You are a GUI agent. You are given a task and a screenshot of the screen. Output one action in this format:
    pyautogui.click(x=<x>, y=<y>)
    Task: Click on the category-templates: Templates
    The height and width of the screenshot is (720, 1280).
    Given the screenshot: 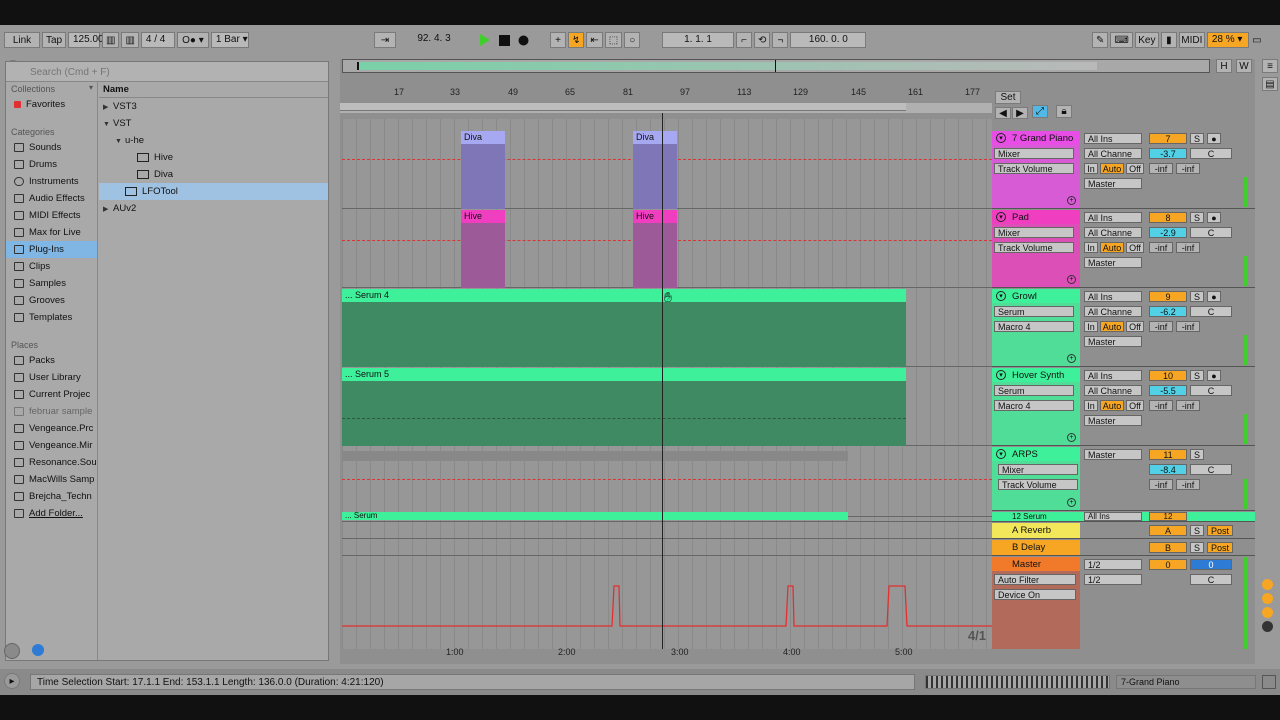 What is the action you would take?
    pyautogui.click(x=51, y=317)
    